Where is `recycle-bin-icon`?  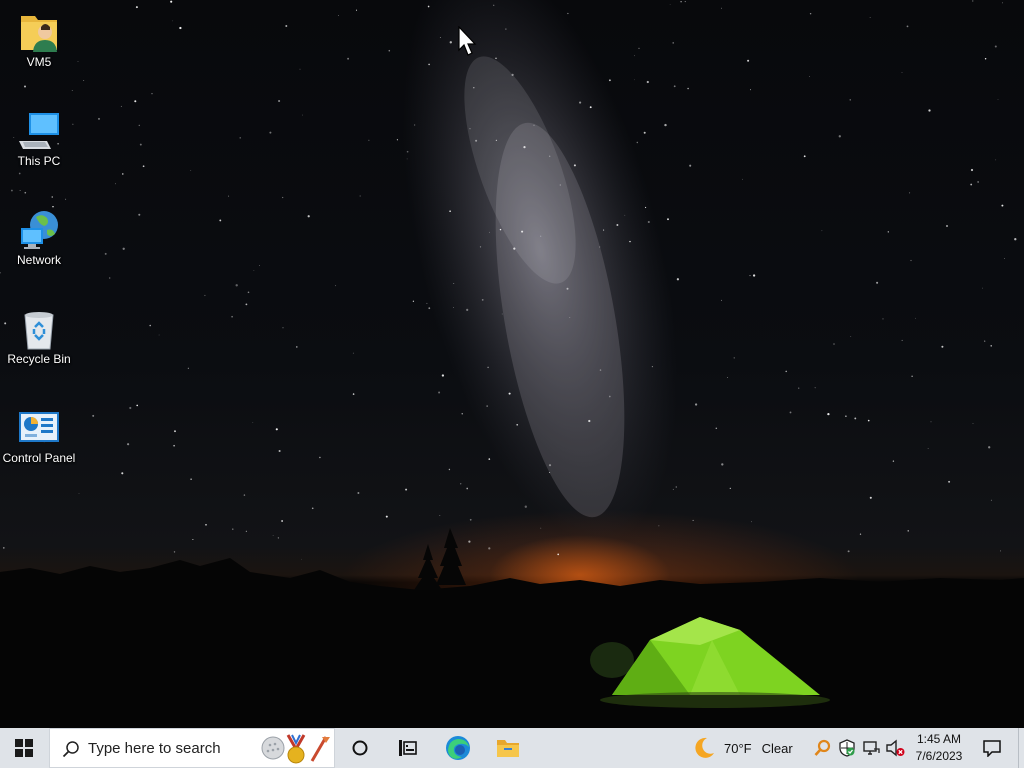 recycle-bin-icon is located at coordinates (39, 331).